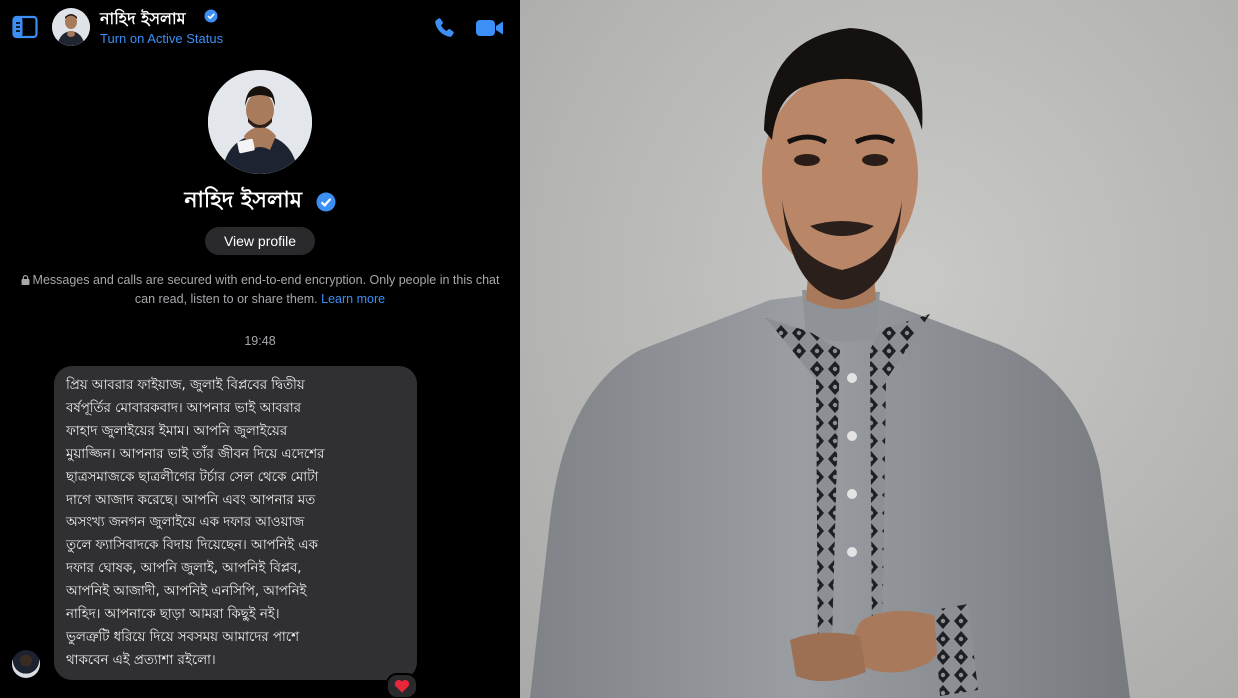 Image resolution: width=1238 pixels, height=698 pixels. I want to click on message-reaction, so click(402, 685).